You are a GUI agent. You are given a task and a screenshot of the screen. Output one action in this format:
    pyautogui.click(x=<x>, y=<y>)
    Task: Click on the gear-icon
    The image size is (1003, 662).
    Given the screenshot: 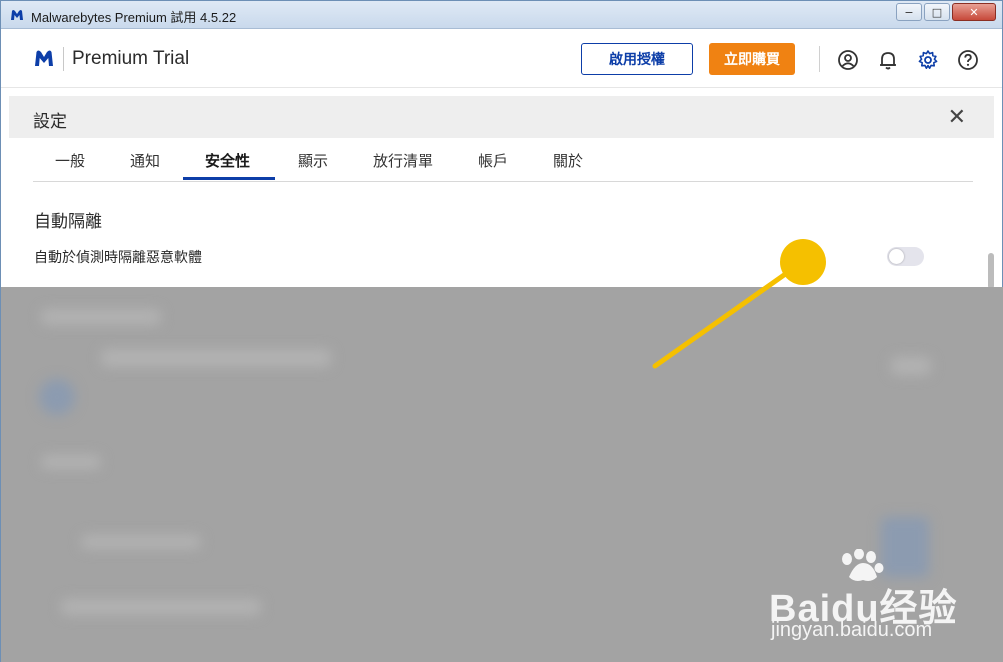 What is the action you would take?
    pyautogui.click(x=928, y=60)
    